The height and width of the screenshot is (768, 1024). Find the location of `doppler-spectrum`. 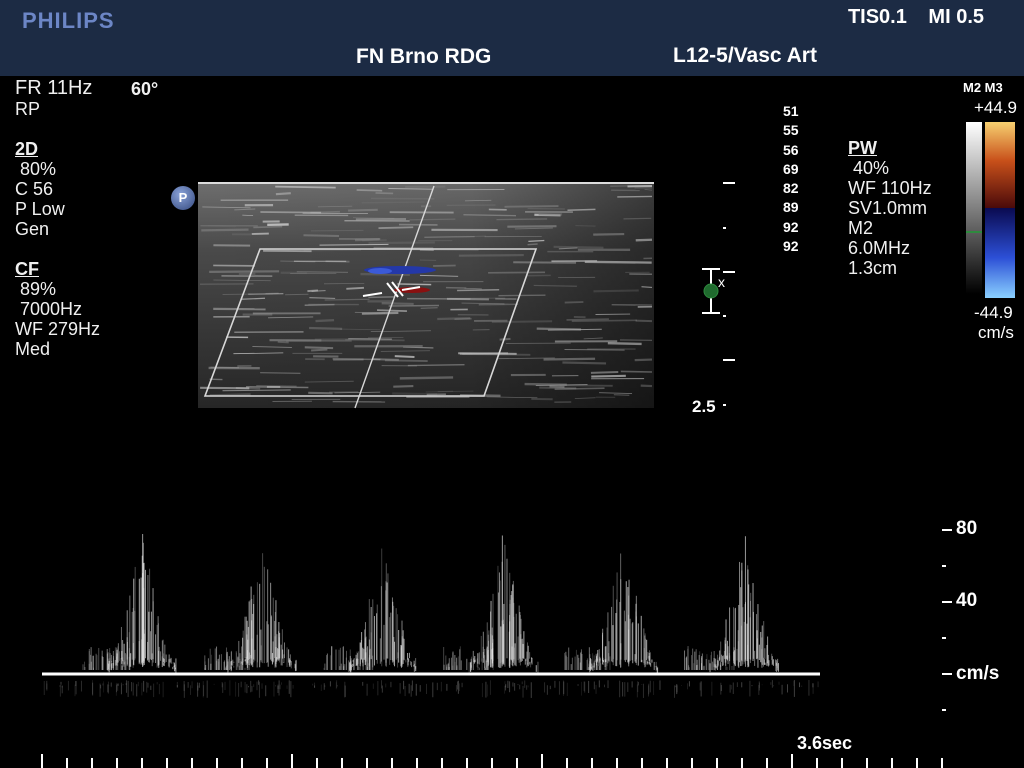

doppler-spectrum is located at coordinates (430, 604).